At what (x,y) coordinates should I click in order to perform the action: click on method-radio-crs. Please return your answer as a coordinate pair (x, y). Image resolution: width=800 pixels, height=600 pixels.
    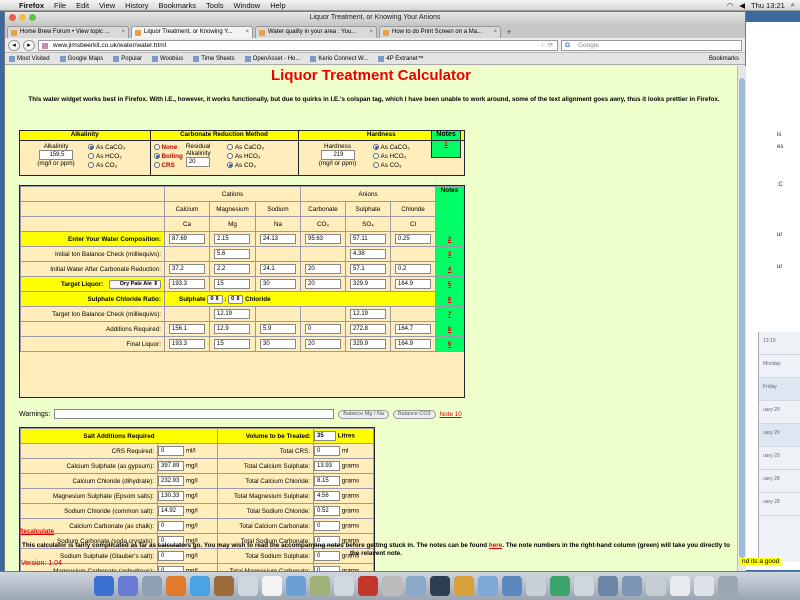
    Looking at the image, I should click on (156, 165).